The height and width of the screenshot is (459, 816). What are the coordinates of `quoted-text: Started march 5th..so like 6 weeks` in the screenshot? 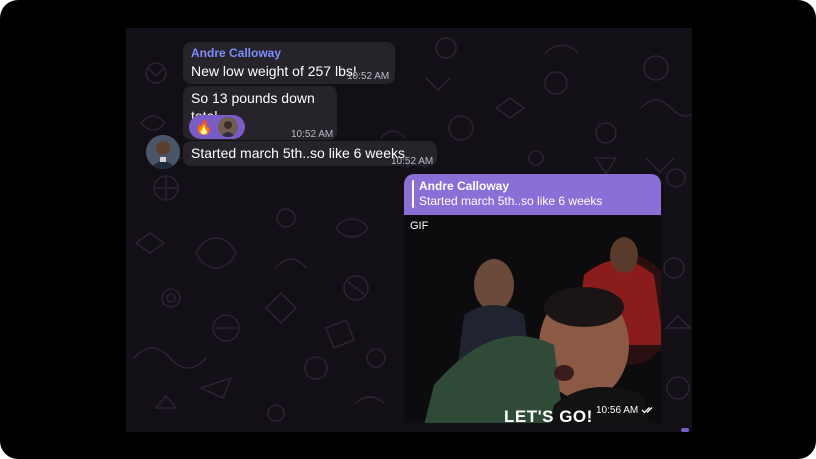 It's located at (511, 201).